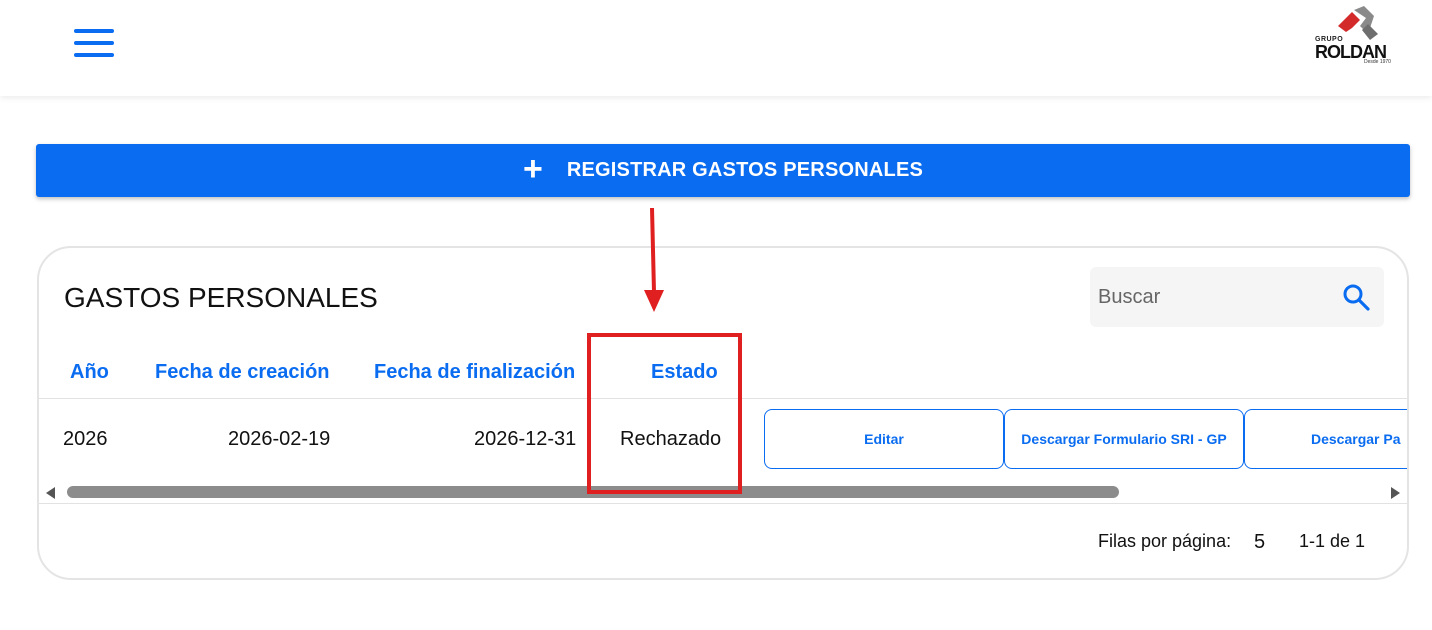 This screenshot has width=1432, height=630. I want to click on cell-created: 2026-02-19, so click(279, 439).